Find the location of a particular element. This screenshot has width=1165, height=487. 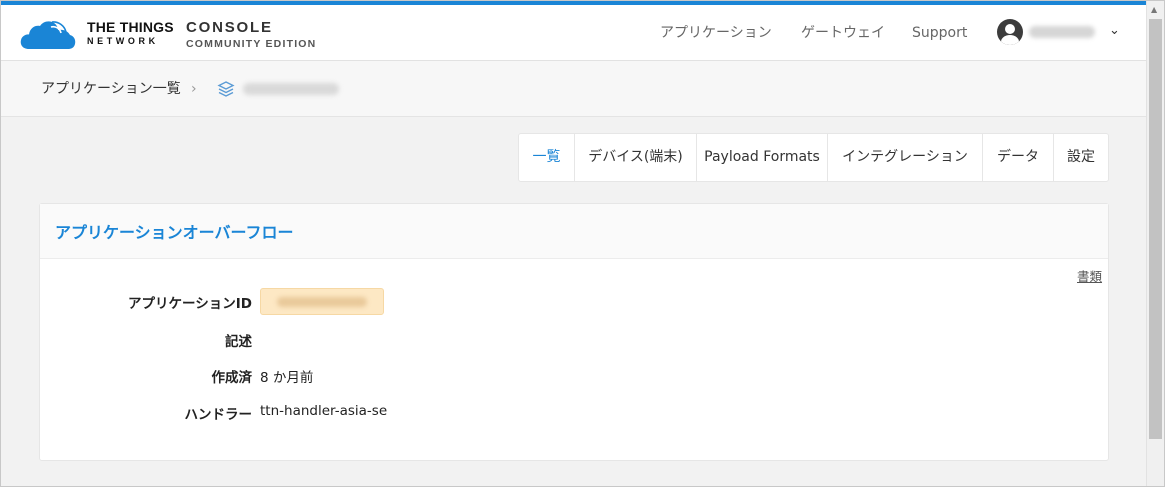

app-id-redacted is located at coordinates (322, 302).